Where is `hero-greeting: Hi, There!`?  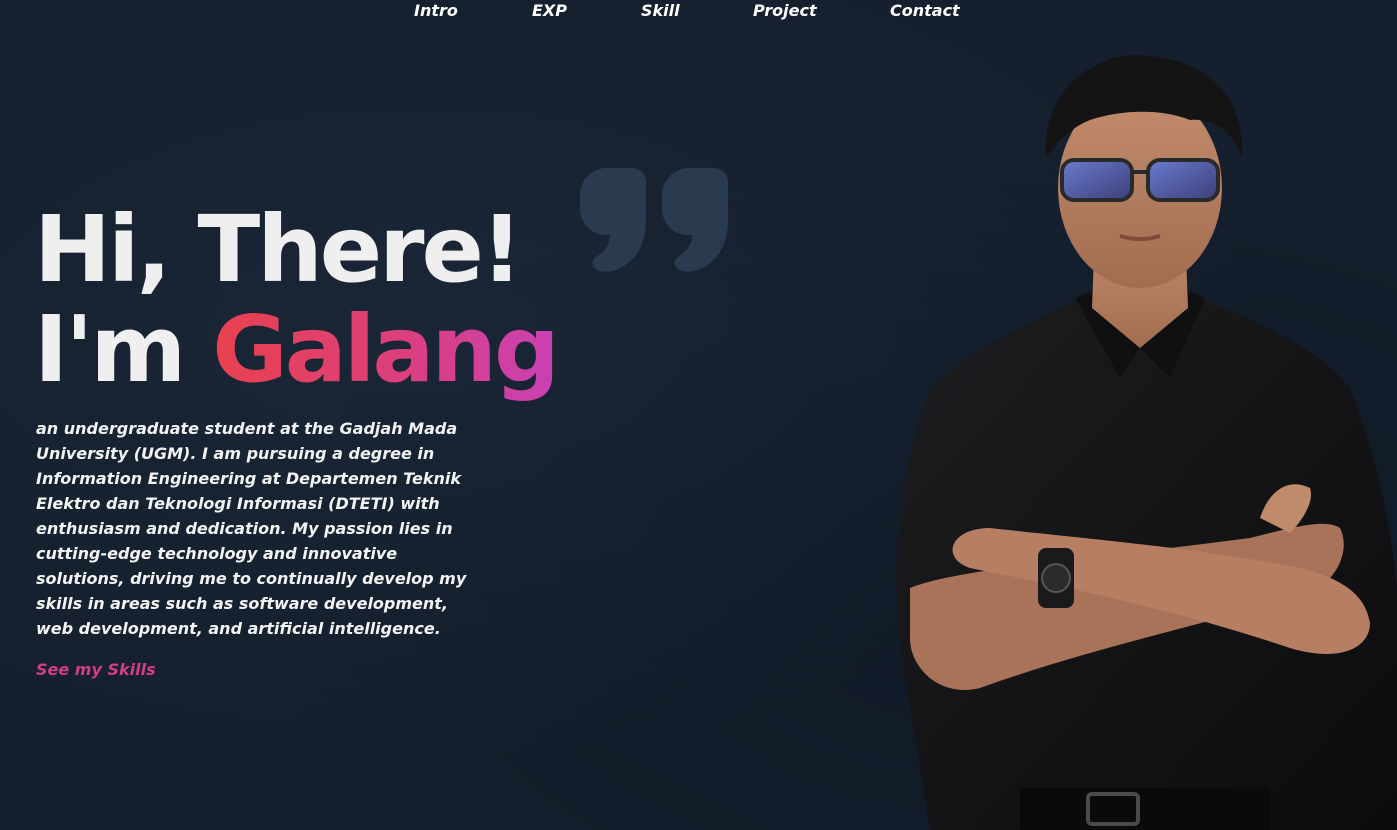 hero-greeting: Hi, There! is located at coordinates (278, 249).